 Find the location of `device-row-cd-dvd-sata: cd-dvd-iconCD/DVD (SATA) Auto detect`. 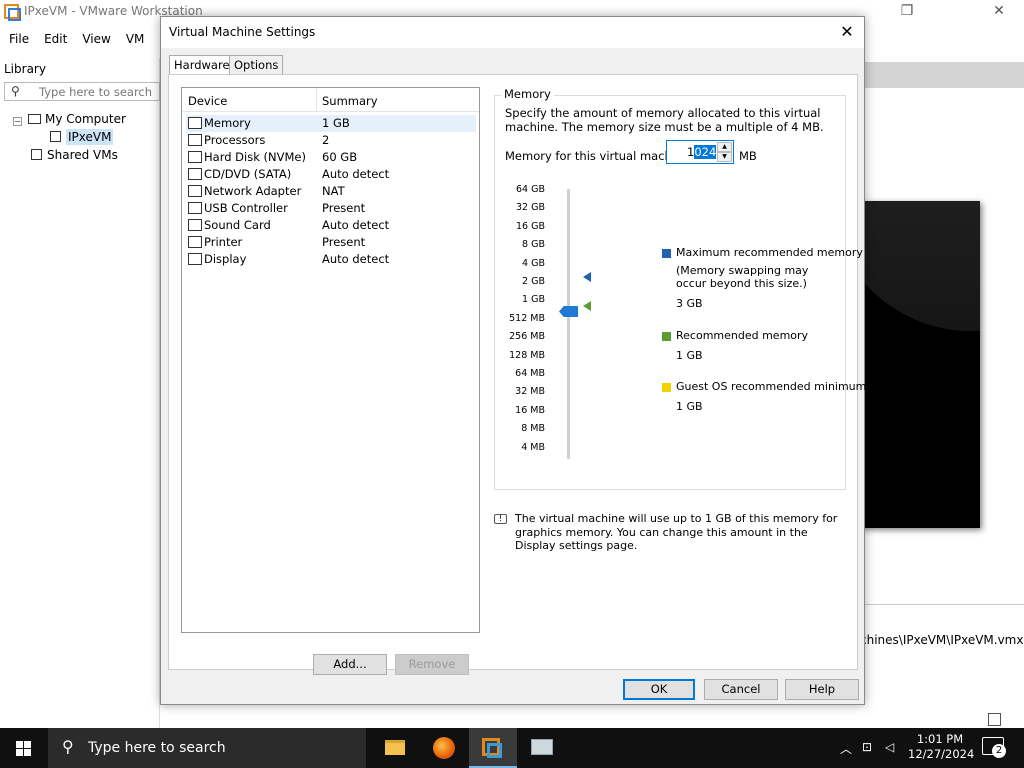

device-row-cd-dvd-sata: cd-dvd-iconCD/DVD (SATA) Auto detect is located at coordinates (331, 174).